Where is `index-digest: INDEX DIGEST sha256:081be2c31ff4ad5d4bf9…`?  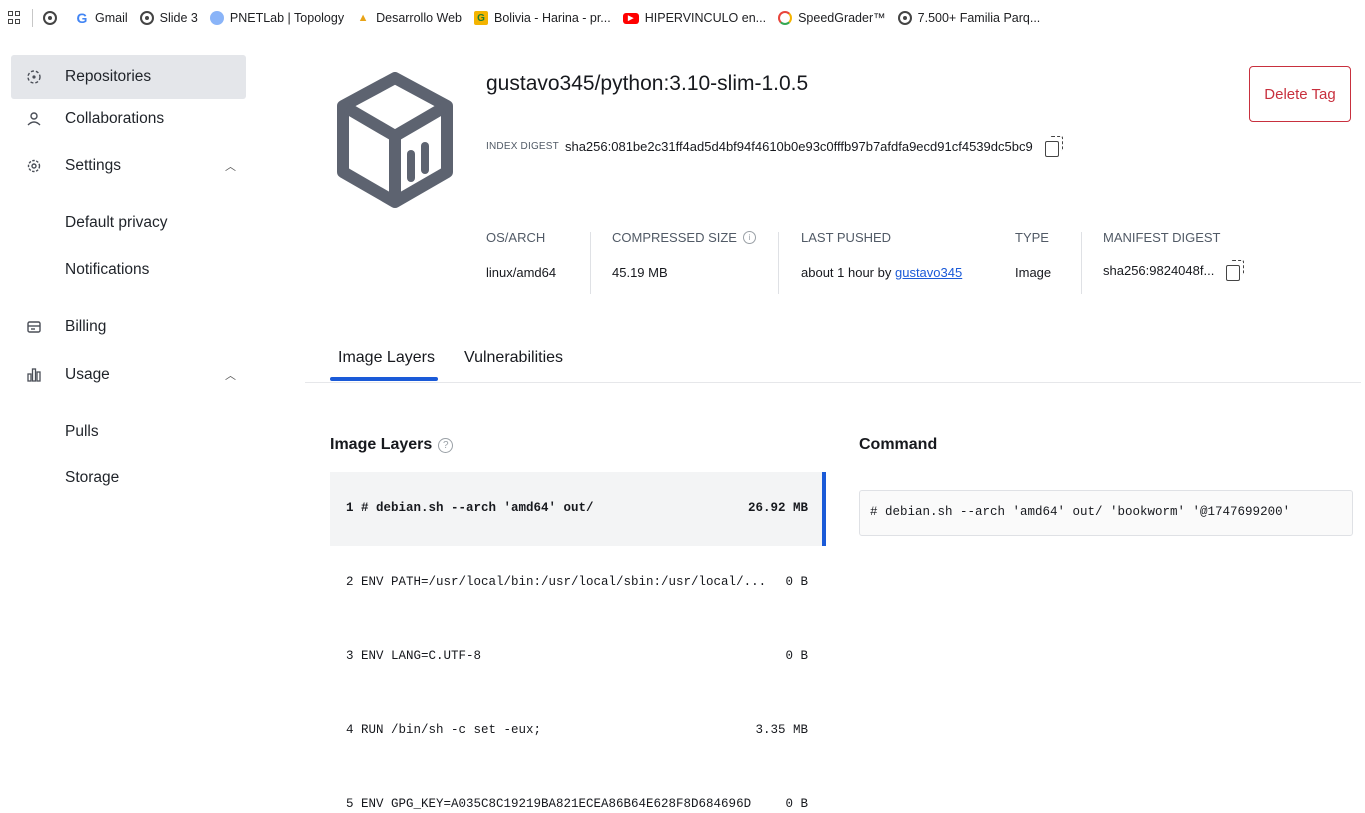 index-digest: INDEX DIGEST sha256:081be2c31ff4ad5d4bf9… is located at coordinates (774, 146).